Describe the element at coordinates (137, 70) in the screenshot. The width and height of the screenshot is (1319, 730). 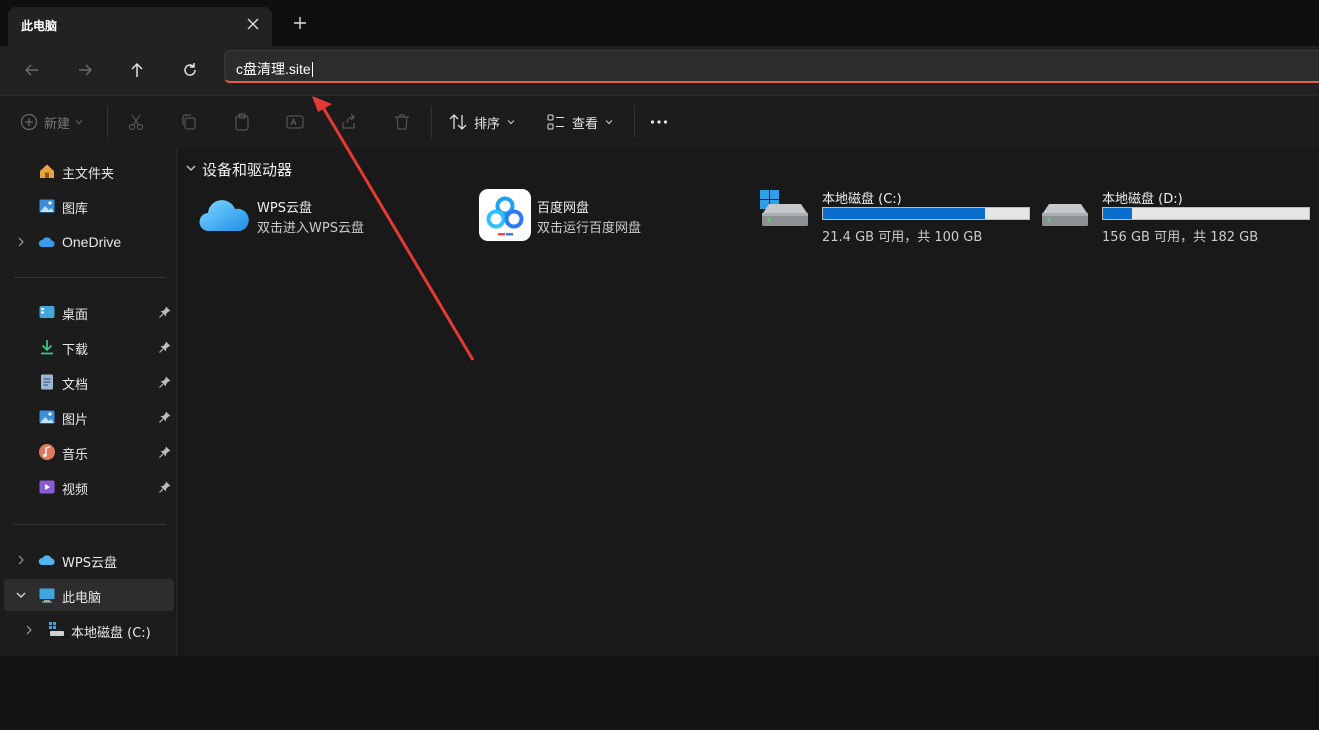
I see `up-arrow-icon` at that location.